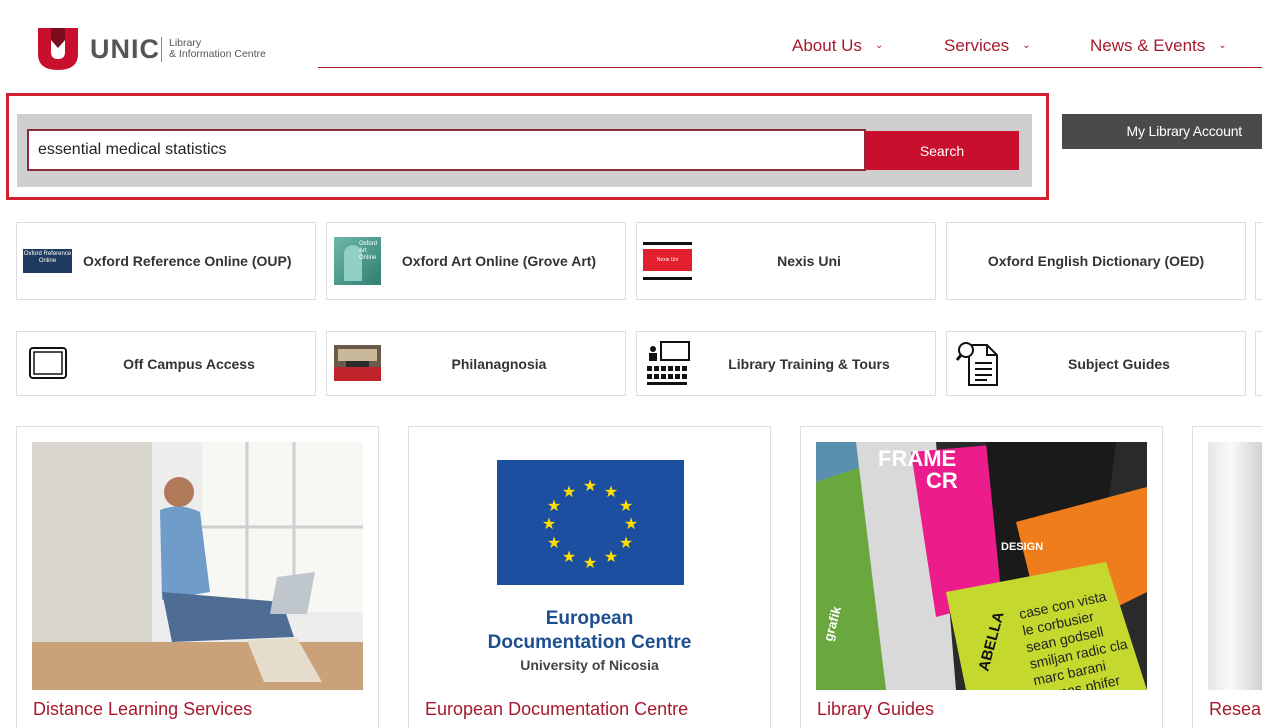 The height and width of the screenshot is (728, 1262). What do you see at coordinates (942, 150) in the screenshot?
I see `search-button: Search` at bounding box center [942, 150].